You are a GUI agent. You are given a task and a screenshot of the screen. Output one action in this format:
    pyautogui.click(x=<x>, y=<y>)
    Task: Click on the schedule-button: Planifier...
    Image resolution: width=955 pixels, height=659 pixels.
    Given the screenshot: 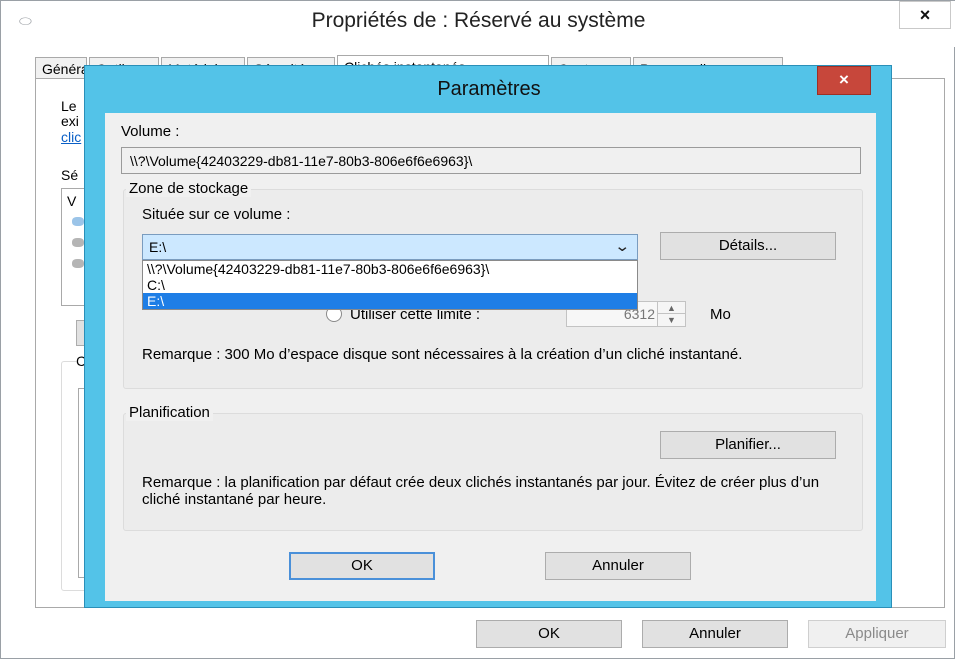 What is the action you would take?
    pyautogui.click(x=748, y=445)
    